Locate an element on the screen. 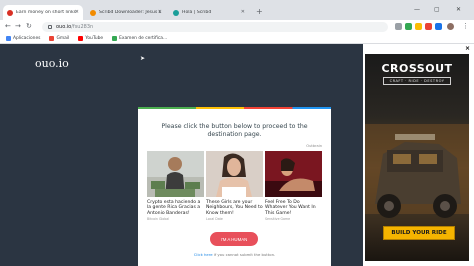  tab-scribd: Hola | Scribd ✕ is located at coordinates (209, 12).